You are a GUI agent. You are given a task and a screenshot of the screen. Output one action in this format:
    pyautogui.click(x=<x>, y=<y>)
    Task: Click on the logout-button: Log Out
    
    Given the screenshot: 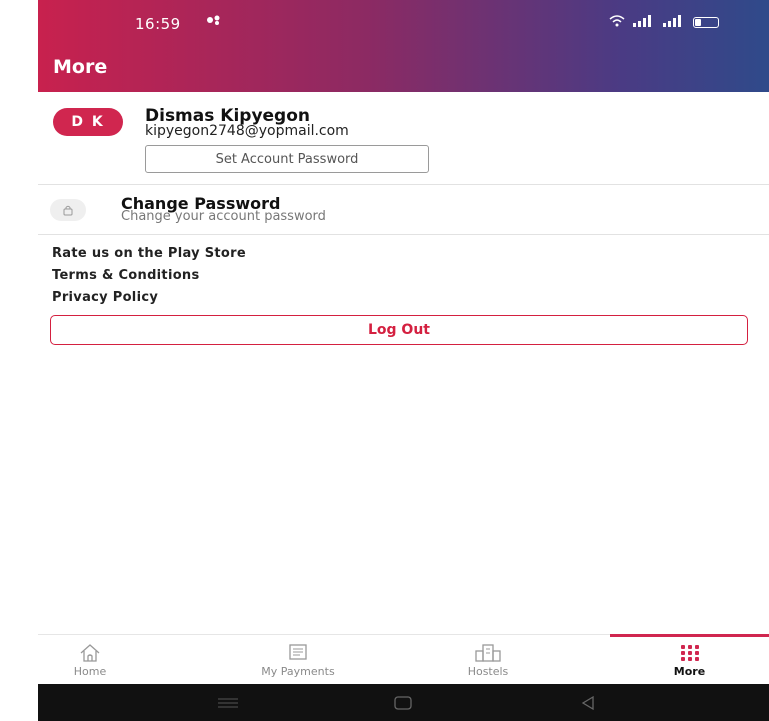 What is the action you would take?
    pyautogui.click(x=399, y=330)
    